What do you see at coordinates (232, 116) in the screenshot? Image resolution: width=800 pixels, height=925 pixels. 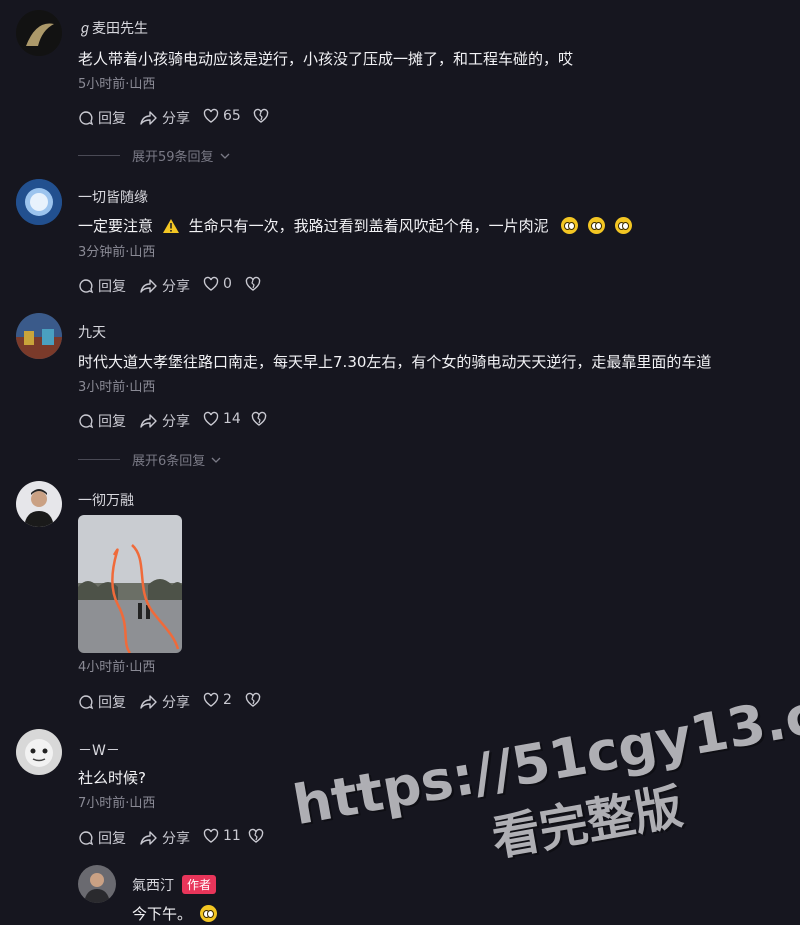 I see `like-count: 65` at bounding box center [232, 116].